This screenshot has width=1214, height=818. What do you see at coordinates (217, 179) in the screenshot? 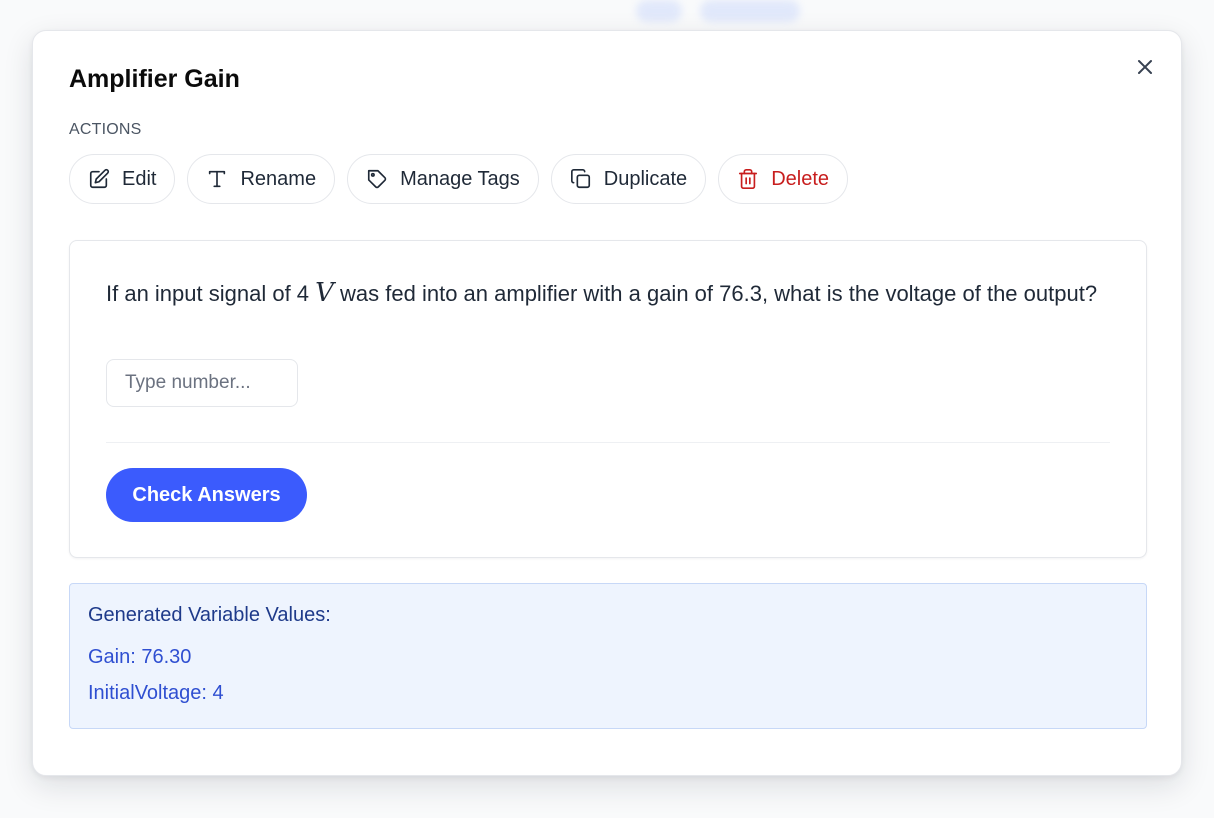
I see `text-icon` at bounding box center [217, 179].